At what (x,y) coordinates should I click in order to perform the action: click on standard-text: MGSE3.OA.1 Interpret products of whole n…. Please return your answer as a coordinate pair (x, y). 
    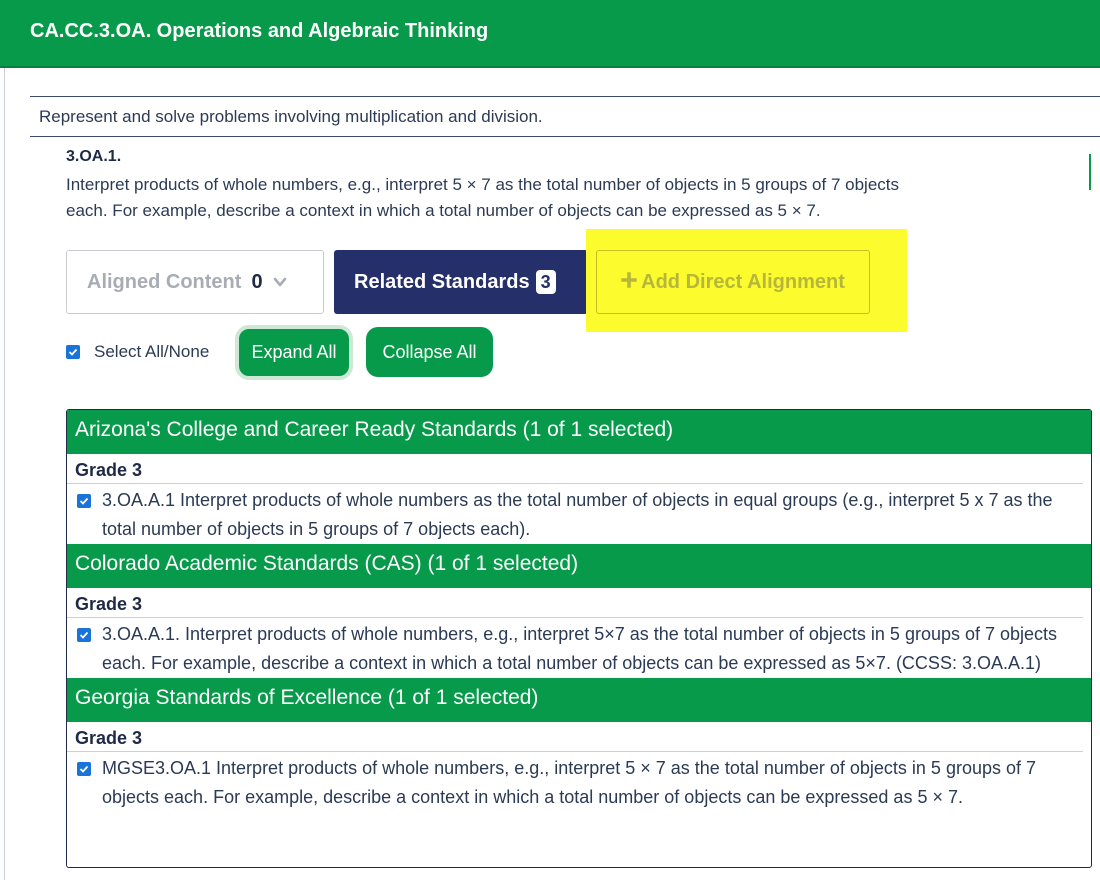
    Looking at the image, I should click on (569, 782).